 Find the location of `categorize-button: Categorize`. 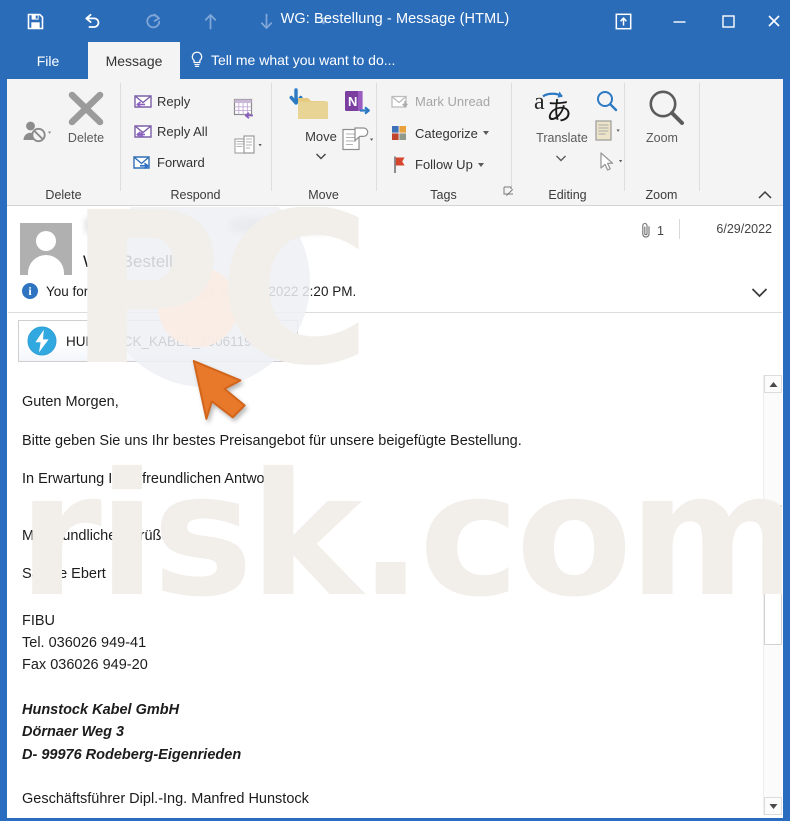

categorize-button: Categorize is located at coordinates (439, 133).